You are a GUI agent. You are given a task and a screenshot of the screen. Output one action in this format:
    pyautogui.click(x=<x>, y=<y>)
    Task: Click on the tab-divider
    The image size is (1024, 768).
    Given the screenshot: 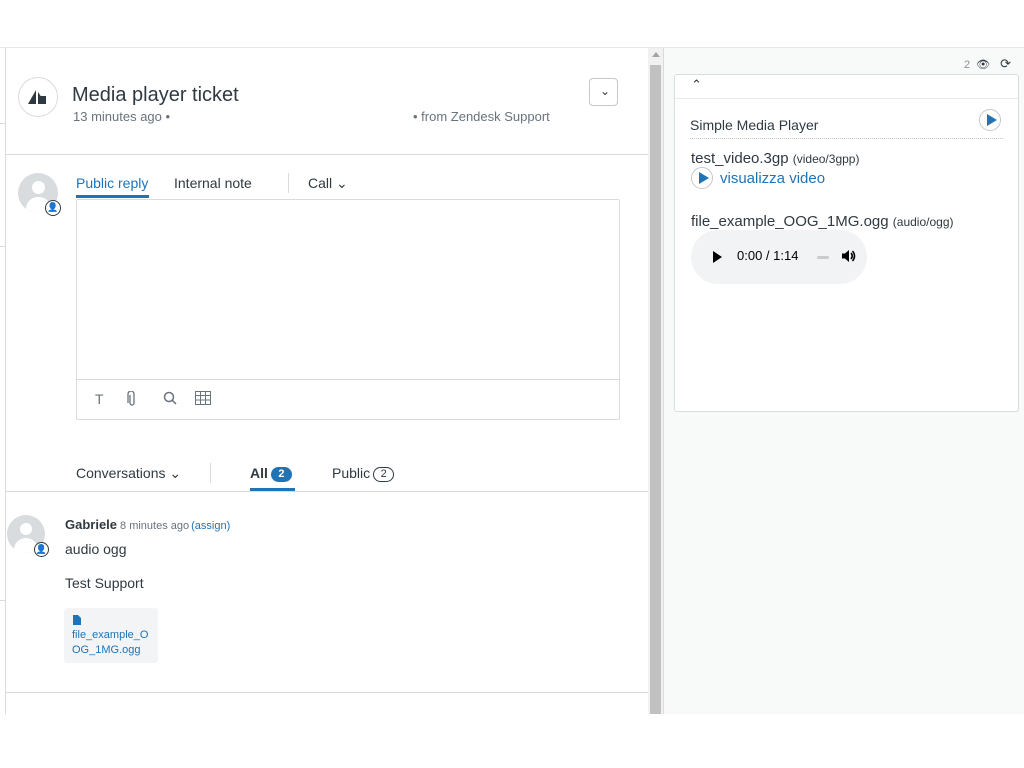 What is the action you would take?
    pyautogui.click(x=288, y=183)
    